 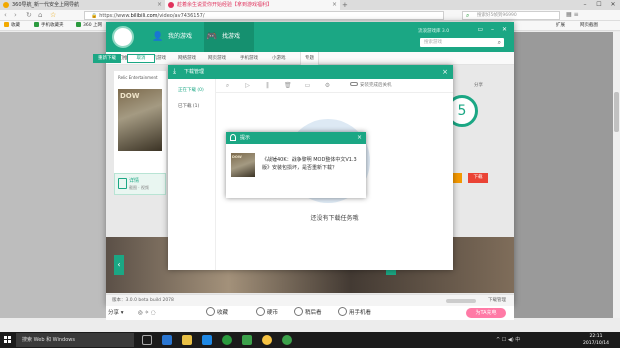 I want to click on download-progress-bar, so click(x=461, y=301).